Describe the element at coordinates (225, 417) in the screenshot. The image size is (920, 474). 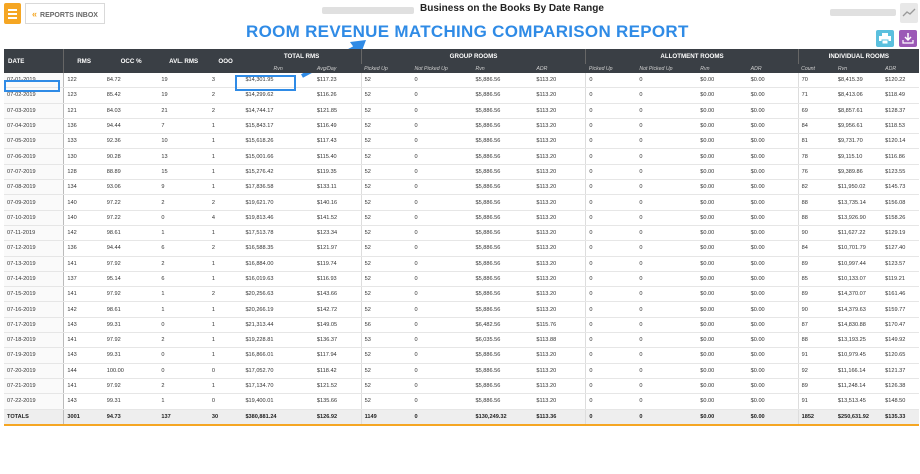
I see `table-cell: 30` at that location.